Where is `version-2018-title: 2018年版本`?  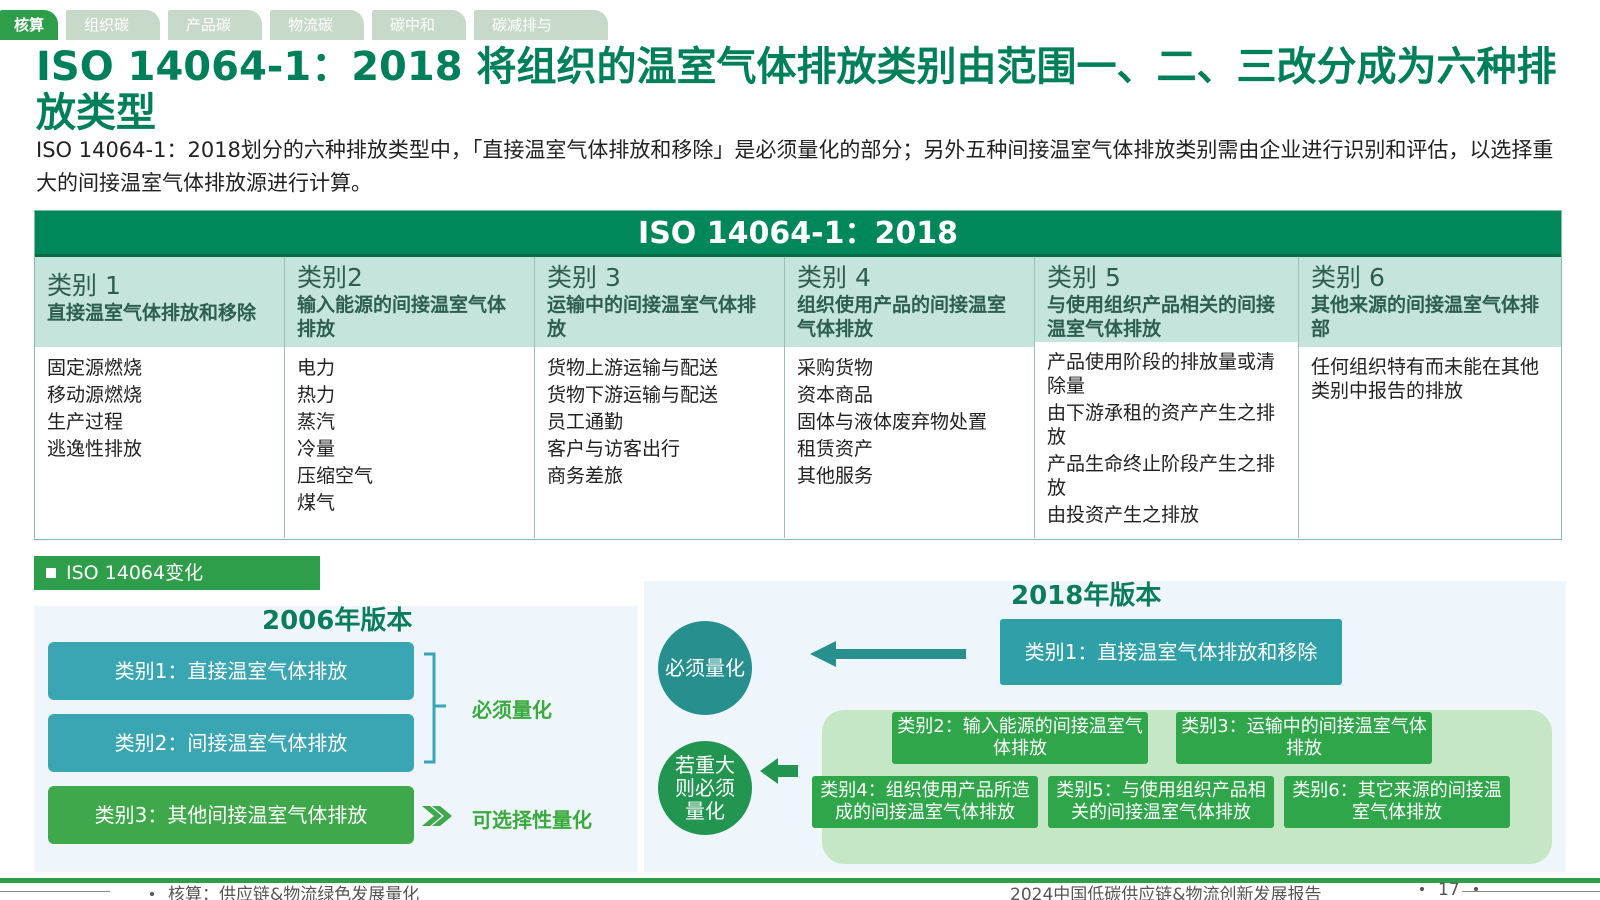 version-2018-title: 2018年版本 is located at coordinates (1086, 596).